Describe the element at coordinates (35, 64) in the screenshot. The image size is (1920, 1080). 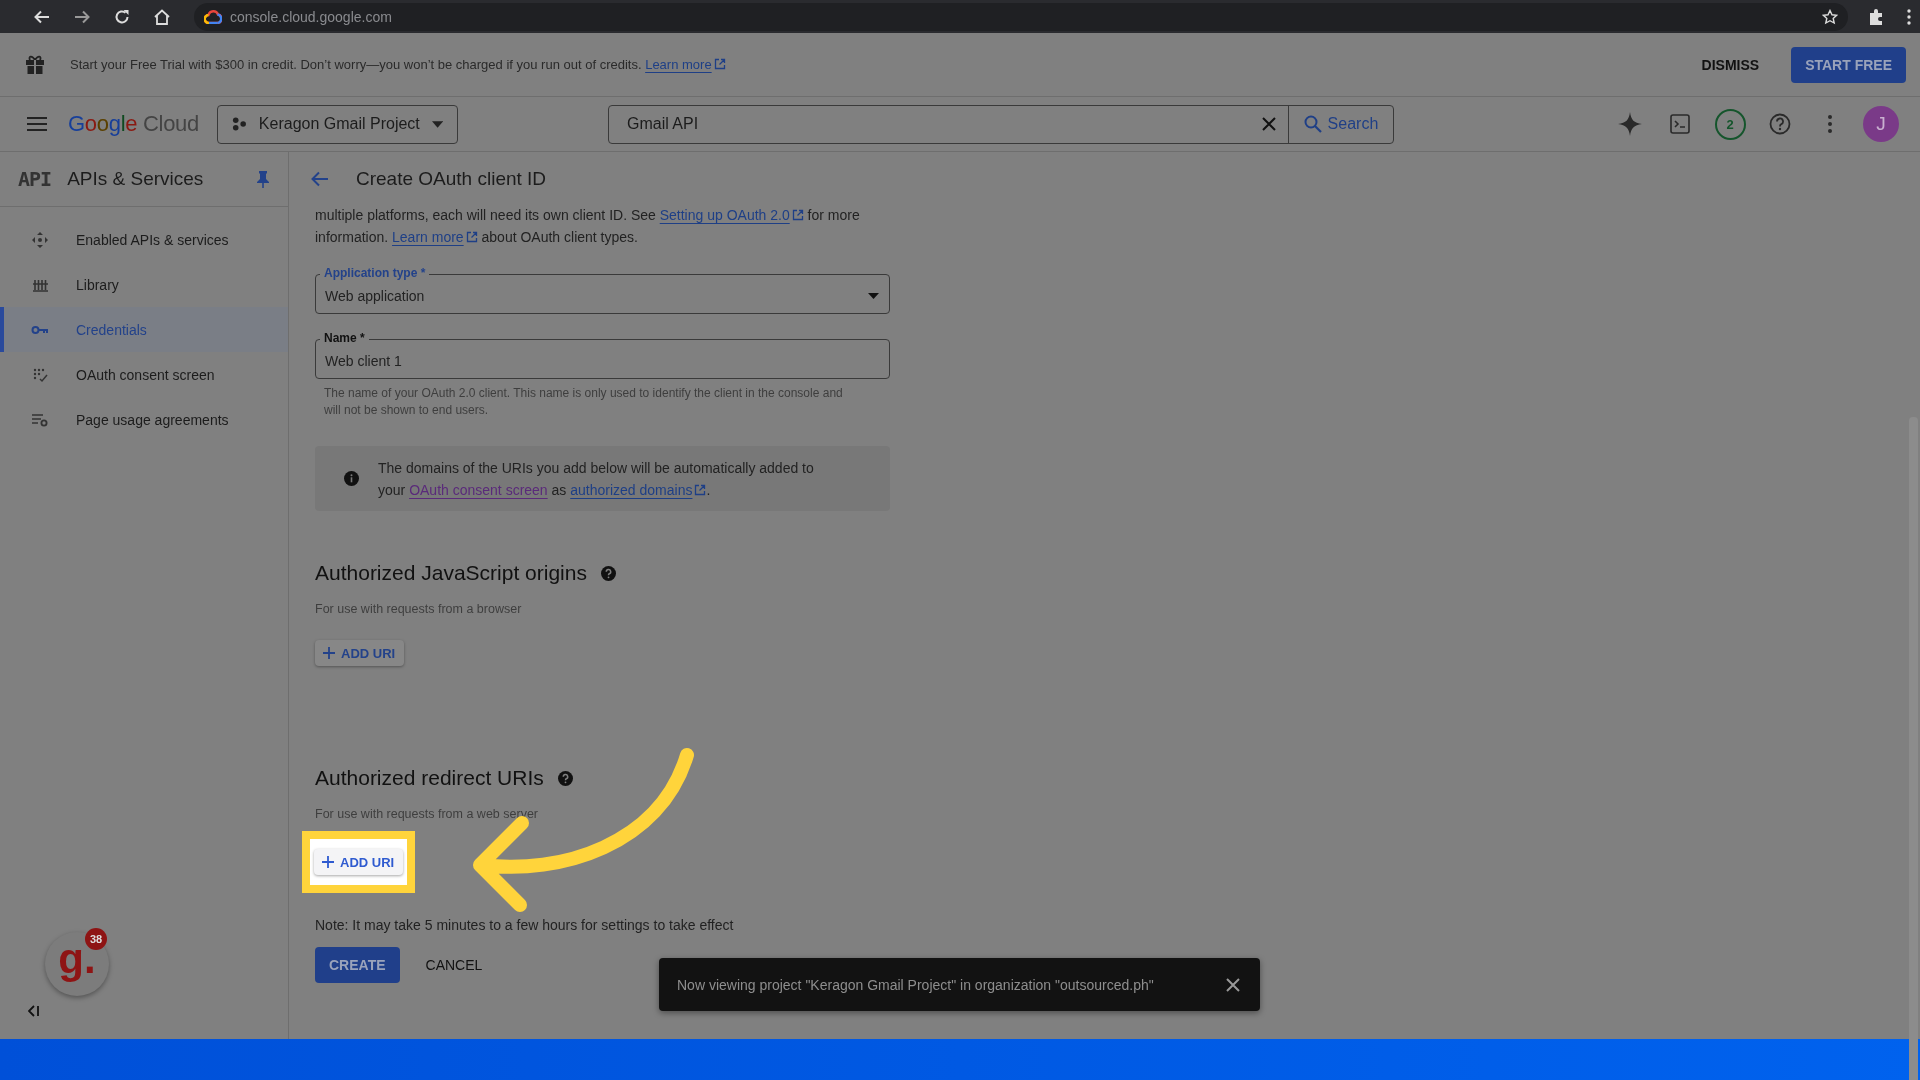
I see `gift-icon` at that location.